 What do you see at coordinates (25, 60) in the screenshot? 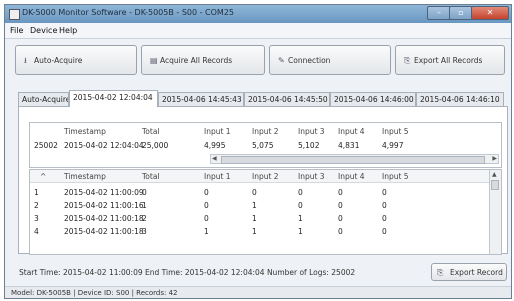
I see `download-icon: ⭳` at bounding box center [25, 60].